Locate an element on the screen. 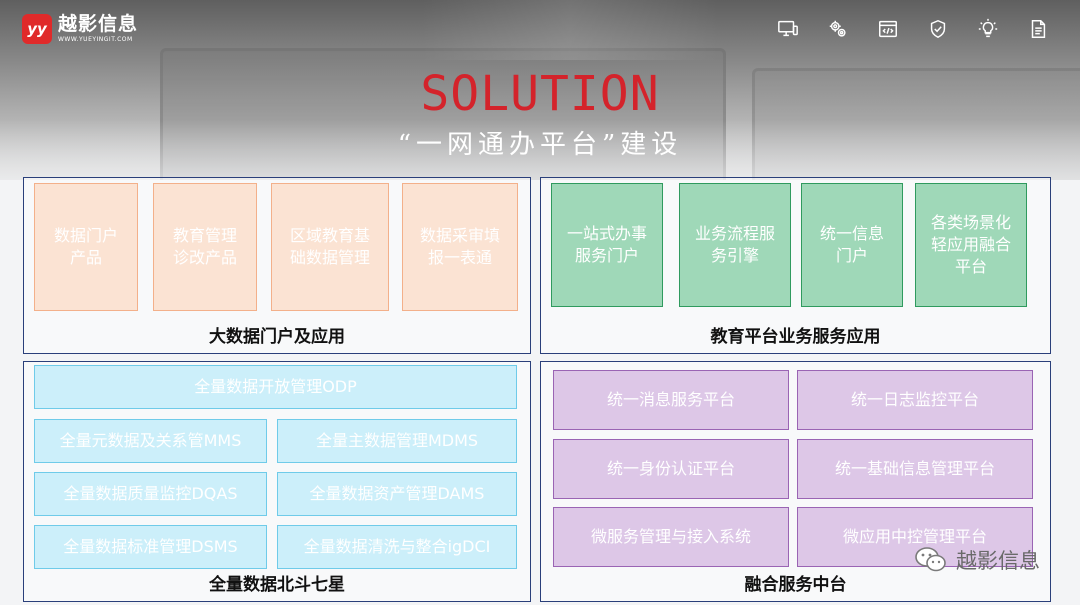 The height and width of the screenshot is (605, 1080). card-one-stop-portal: 一站式办事 服务门户 is located at coordinates (607, 245).